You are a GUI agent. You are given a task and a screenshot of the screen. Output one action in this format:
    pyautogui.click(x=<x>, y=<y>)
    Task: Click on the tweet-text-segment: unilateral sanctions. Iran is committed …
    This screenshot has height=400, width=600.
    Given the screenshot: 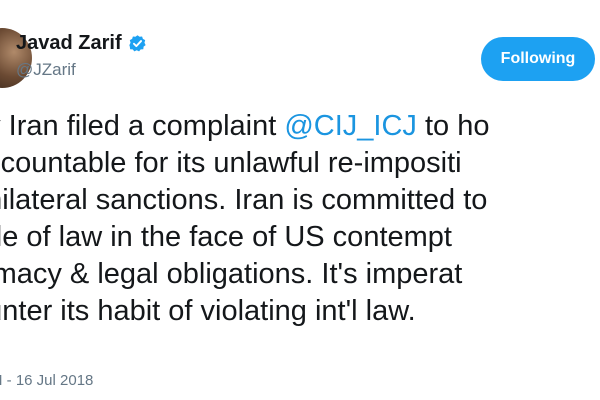 What is the action you would take?
    pyautogui.click(x=244, y=200)
    